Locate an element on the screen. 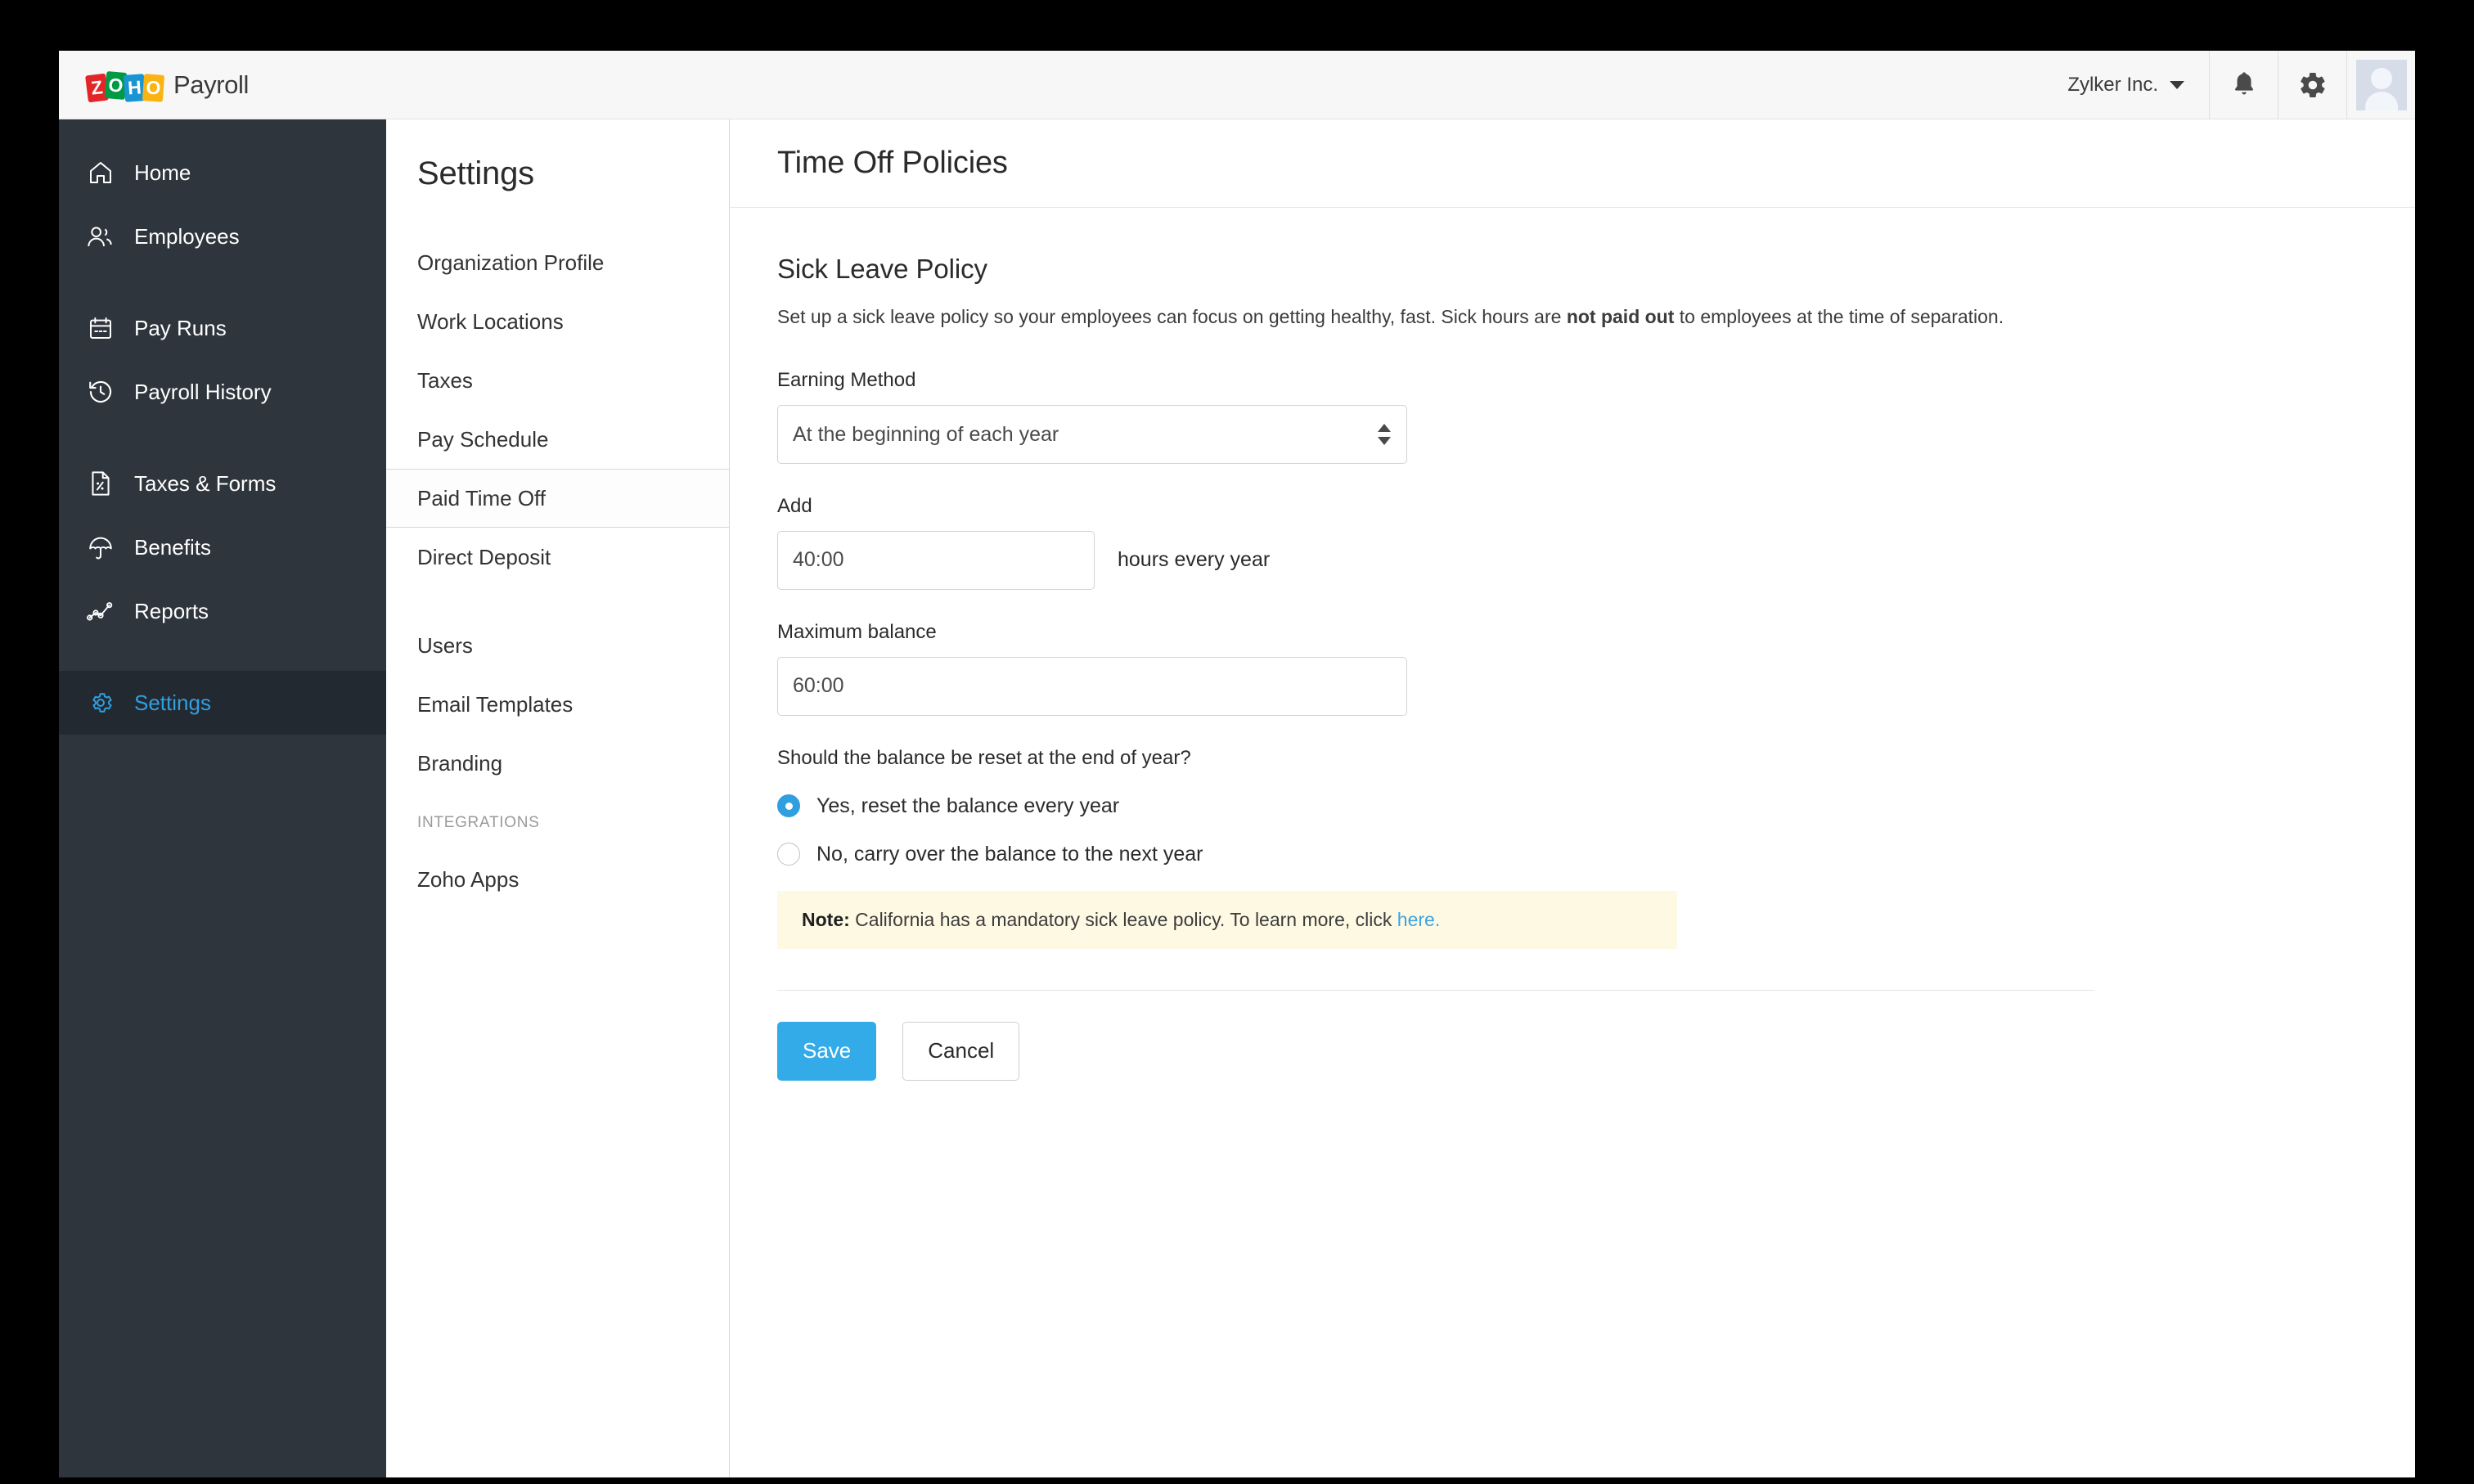 This screenshot has height=1484, width=2474. add-label: Add is located at coordinates (795, 505).